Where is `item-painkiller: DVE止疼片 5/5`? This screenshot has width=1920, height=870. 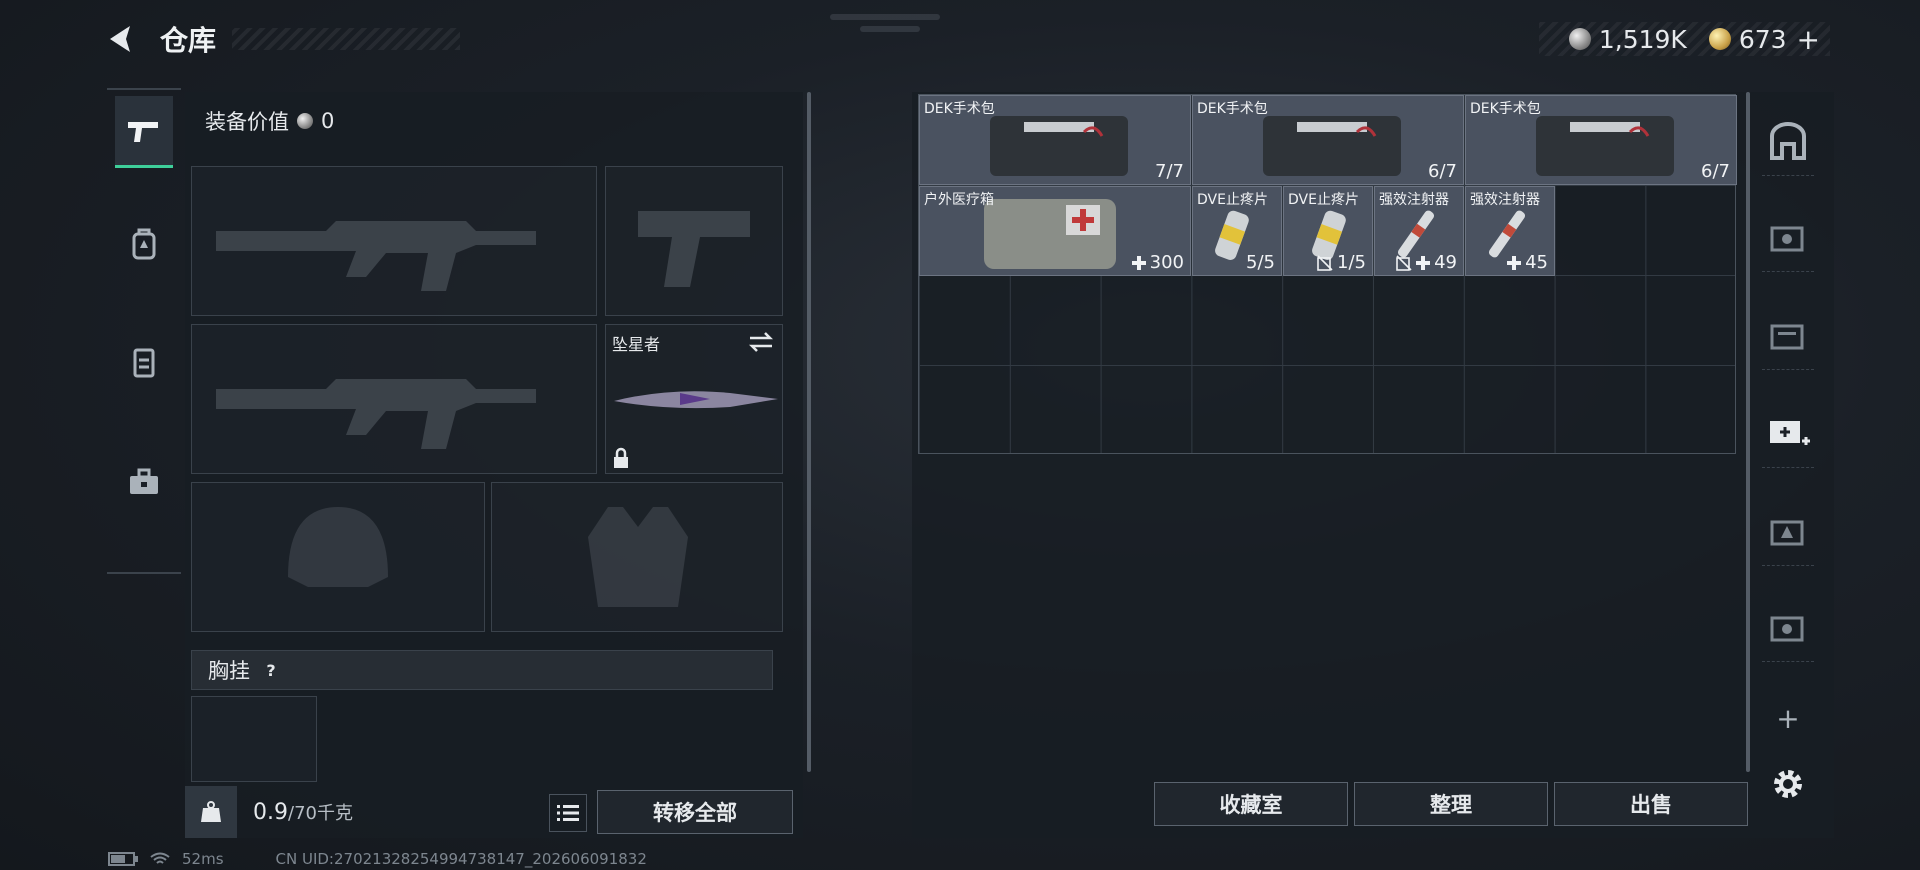 item-painkiller: DVE止疼片 5/5 is located at coordinates (1237, 231).